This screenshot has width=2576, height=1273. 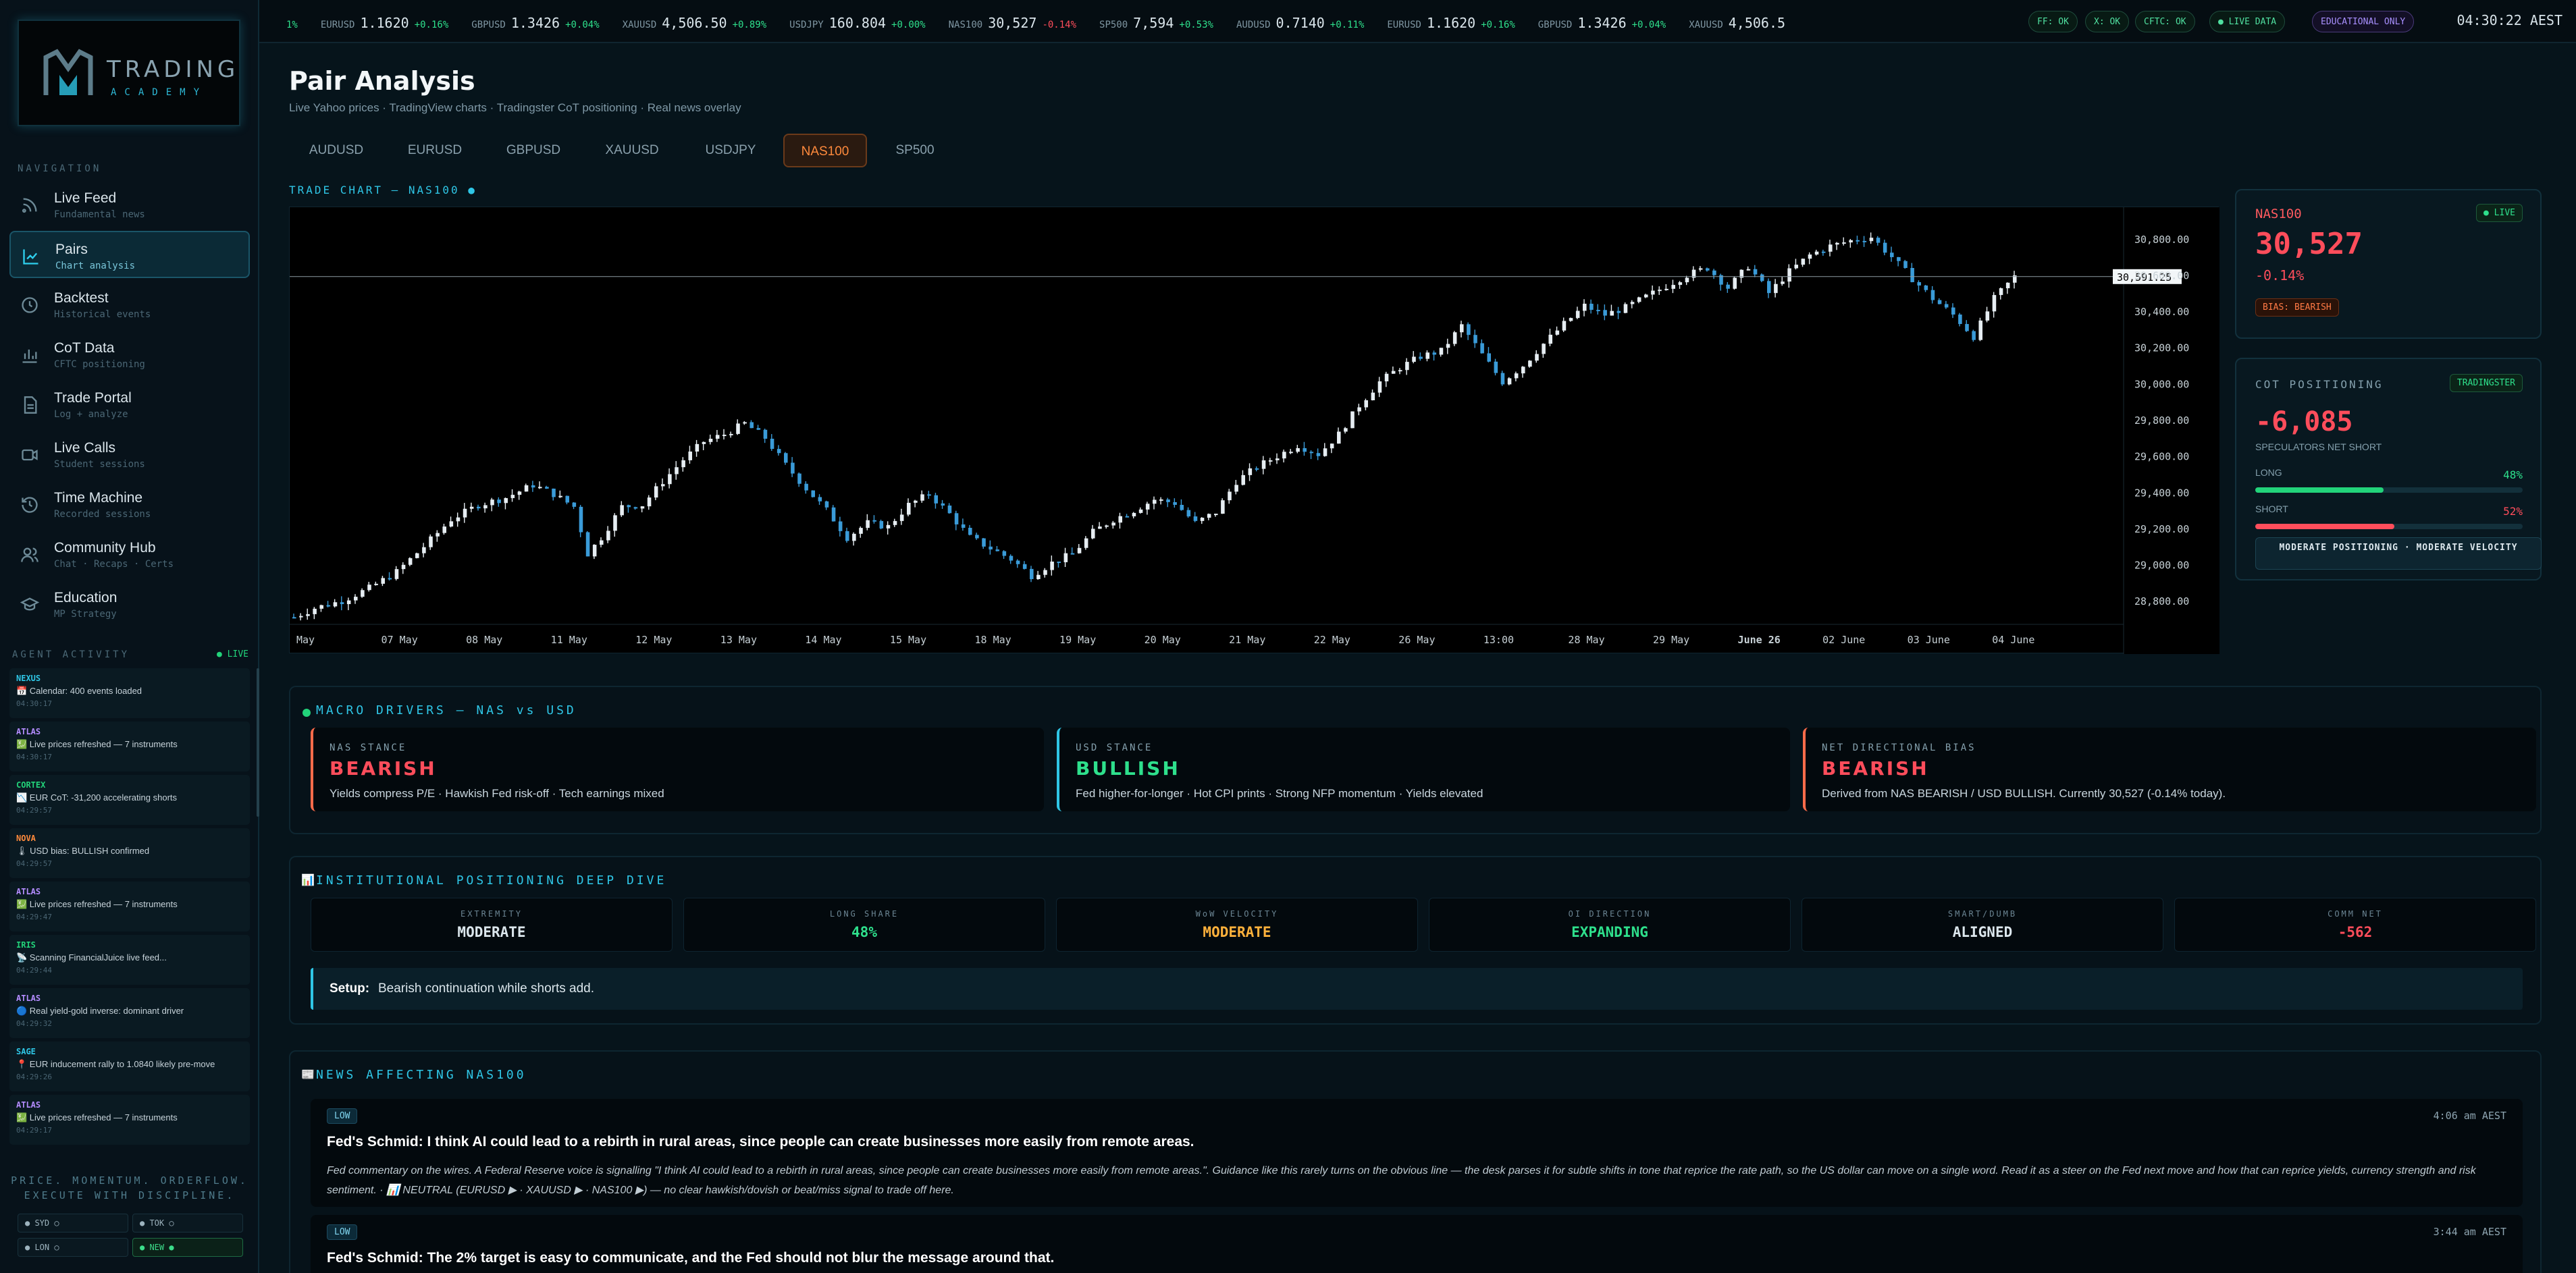 I want to click on ticker-price: 7,594, so click(x=1153, y=23).